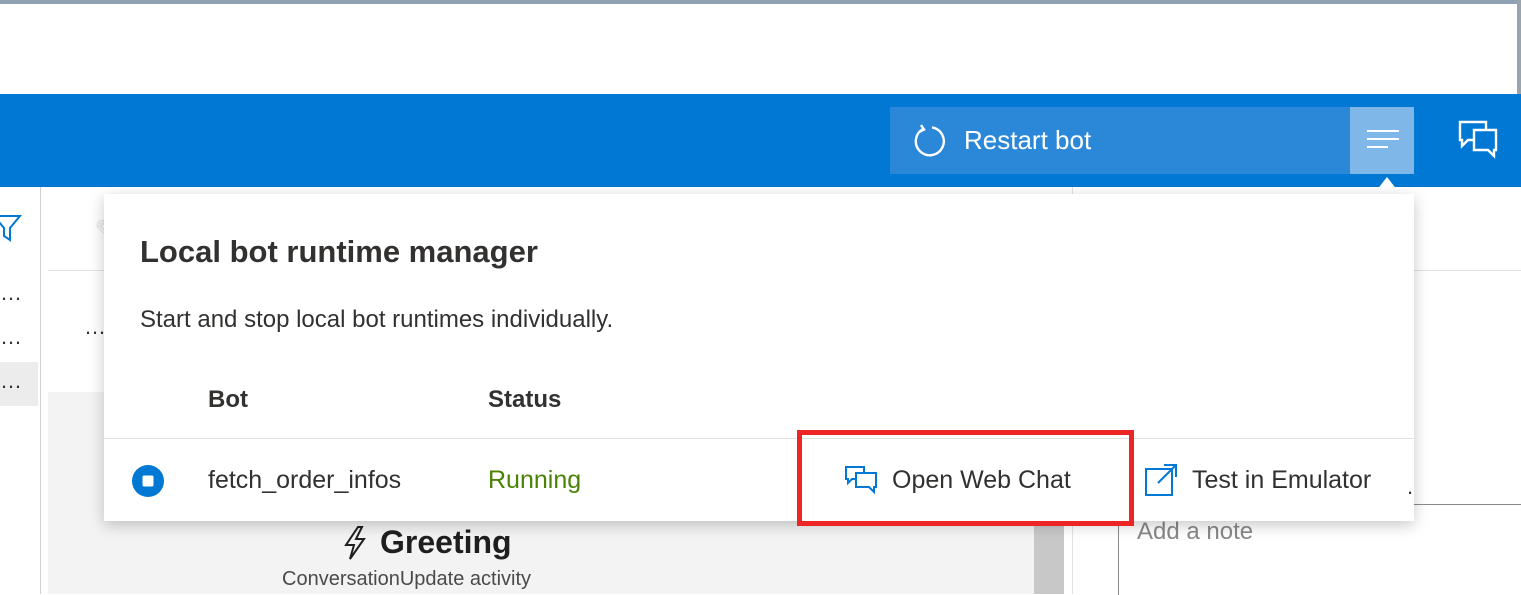  Describe the element at coordinates (1387, 186) in the screenshot. I see `popup-beak` at that location.